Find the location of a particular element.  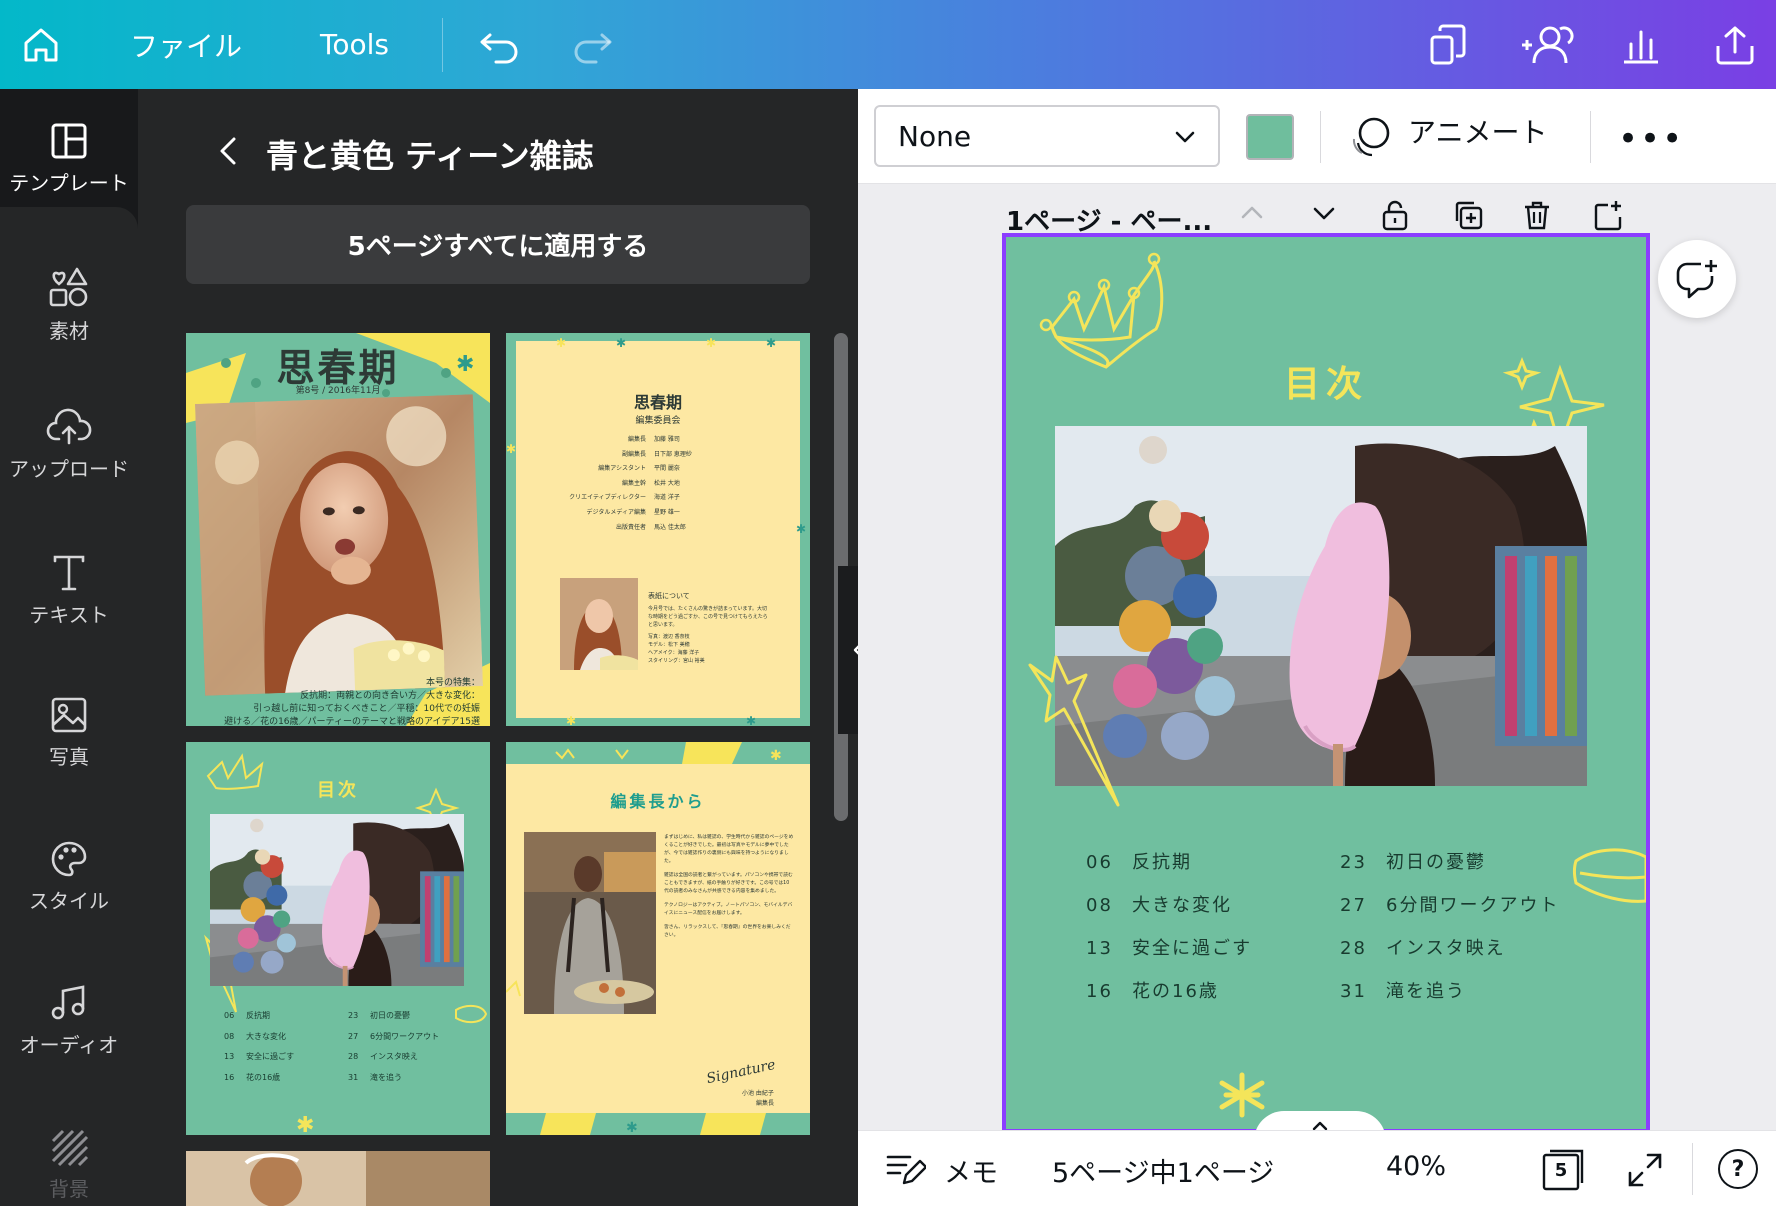

mini-toc-right: 23 初日の憂鬱 27 6分間ワークアウト 28 インスタ映え 31 滝を追う is located at coordinates (393, 1047).